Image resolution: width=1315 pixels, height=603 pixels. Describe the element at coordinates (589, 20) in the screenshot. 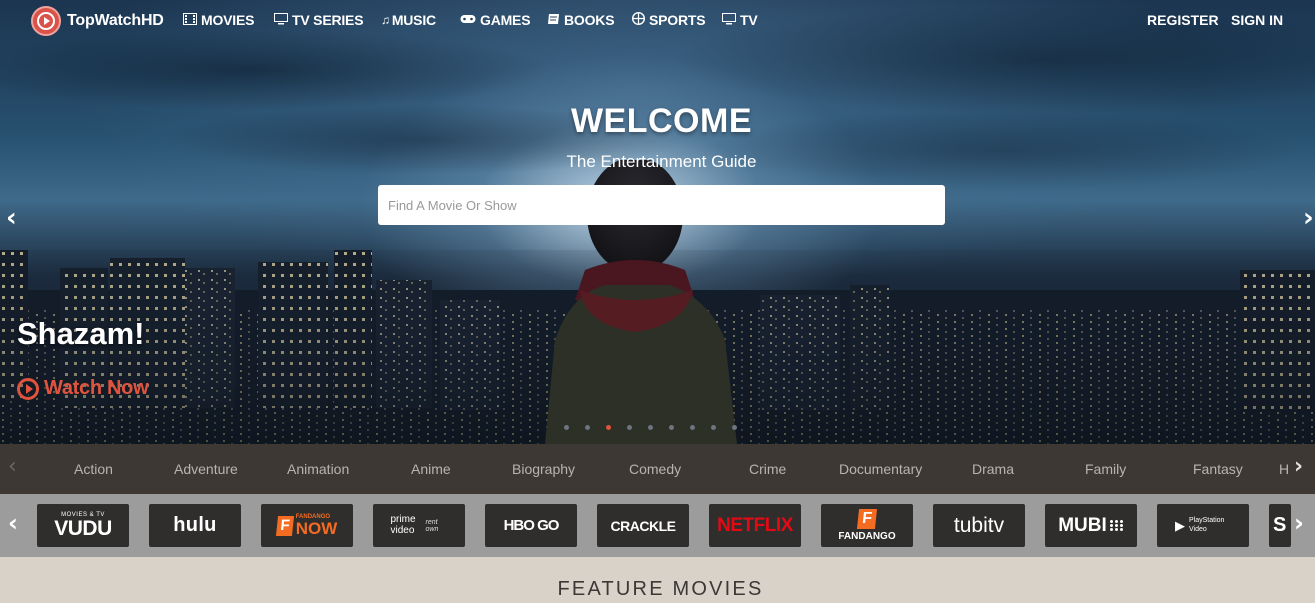

I see `nav-books-label: BOOKS` at that location.